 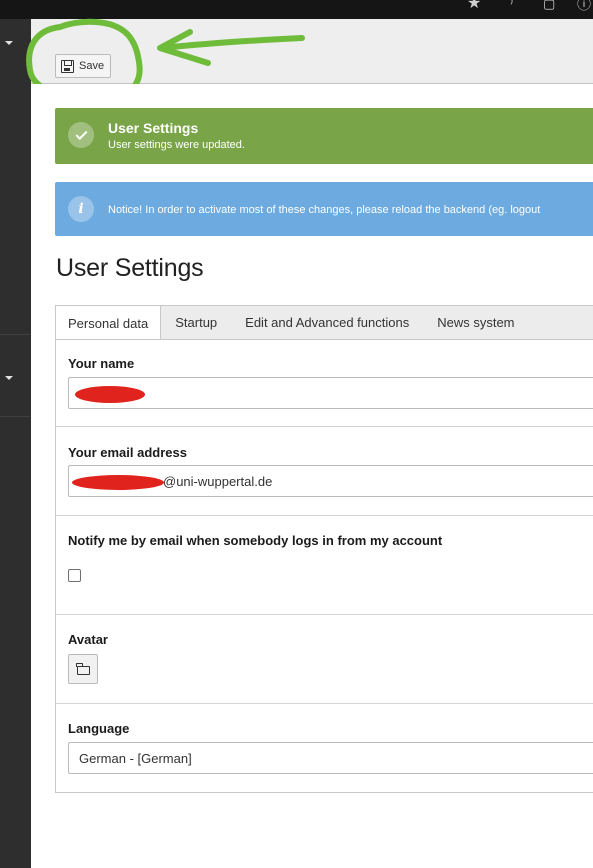 What do you see at coordinates (195, 322) in the screenshot?
I see `tab-startup: Startup` at bounding box center [195, 322].